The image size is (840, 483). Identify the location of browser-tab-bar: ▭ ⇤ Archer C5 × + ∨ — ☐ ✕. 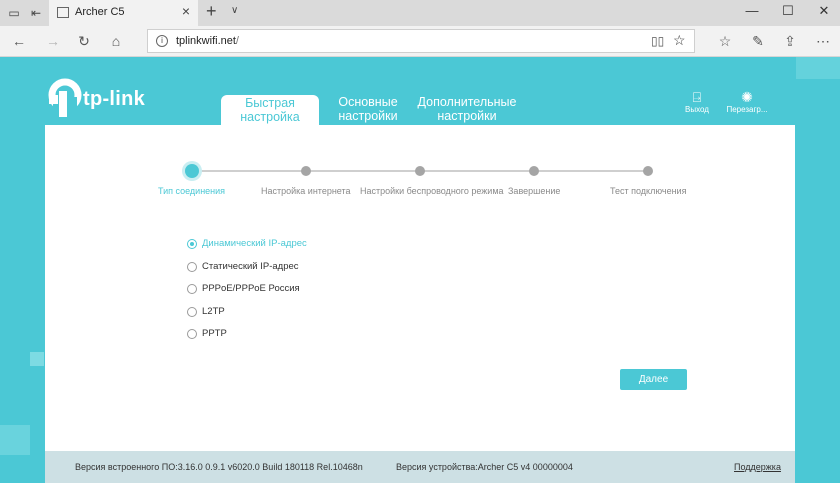
(420, 13).